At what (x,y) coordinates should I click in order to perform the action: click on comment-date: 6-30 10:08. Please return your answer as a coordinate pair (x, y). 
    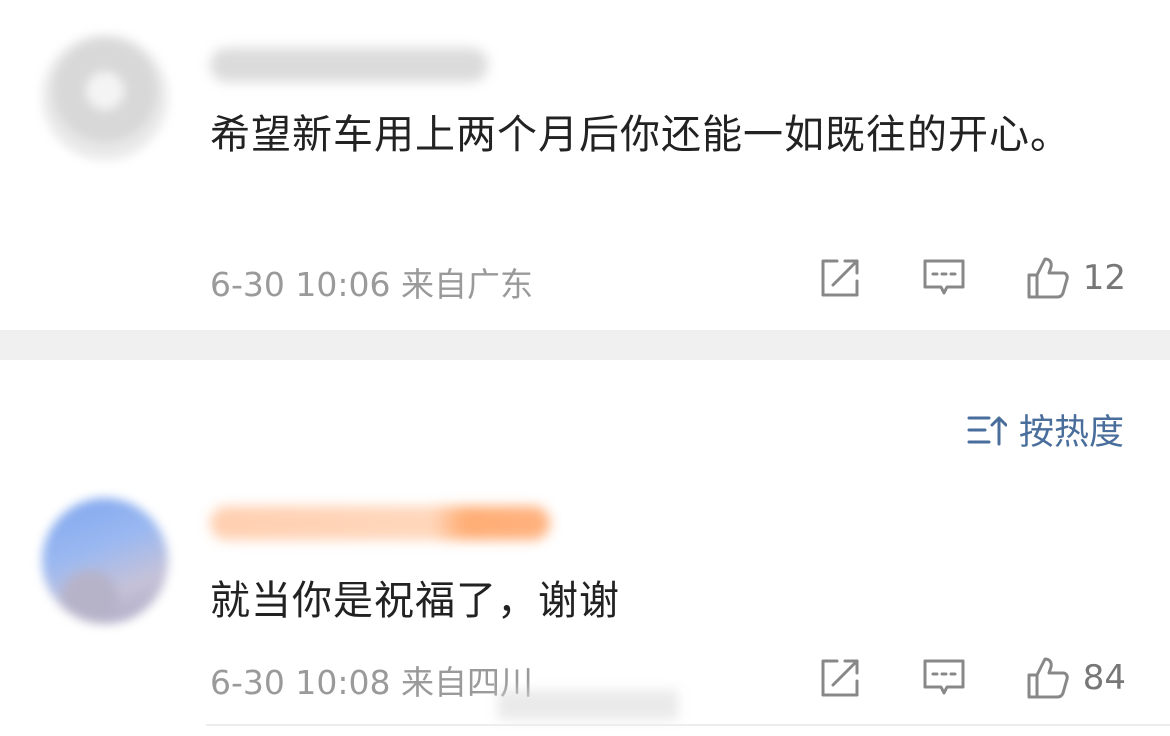
    Looking at the image, I should click on (300, 682).